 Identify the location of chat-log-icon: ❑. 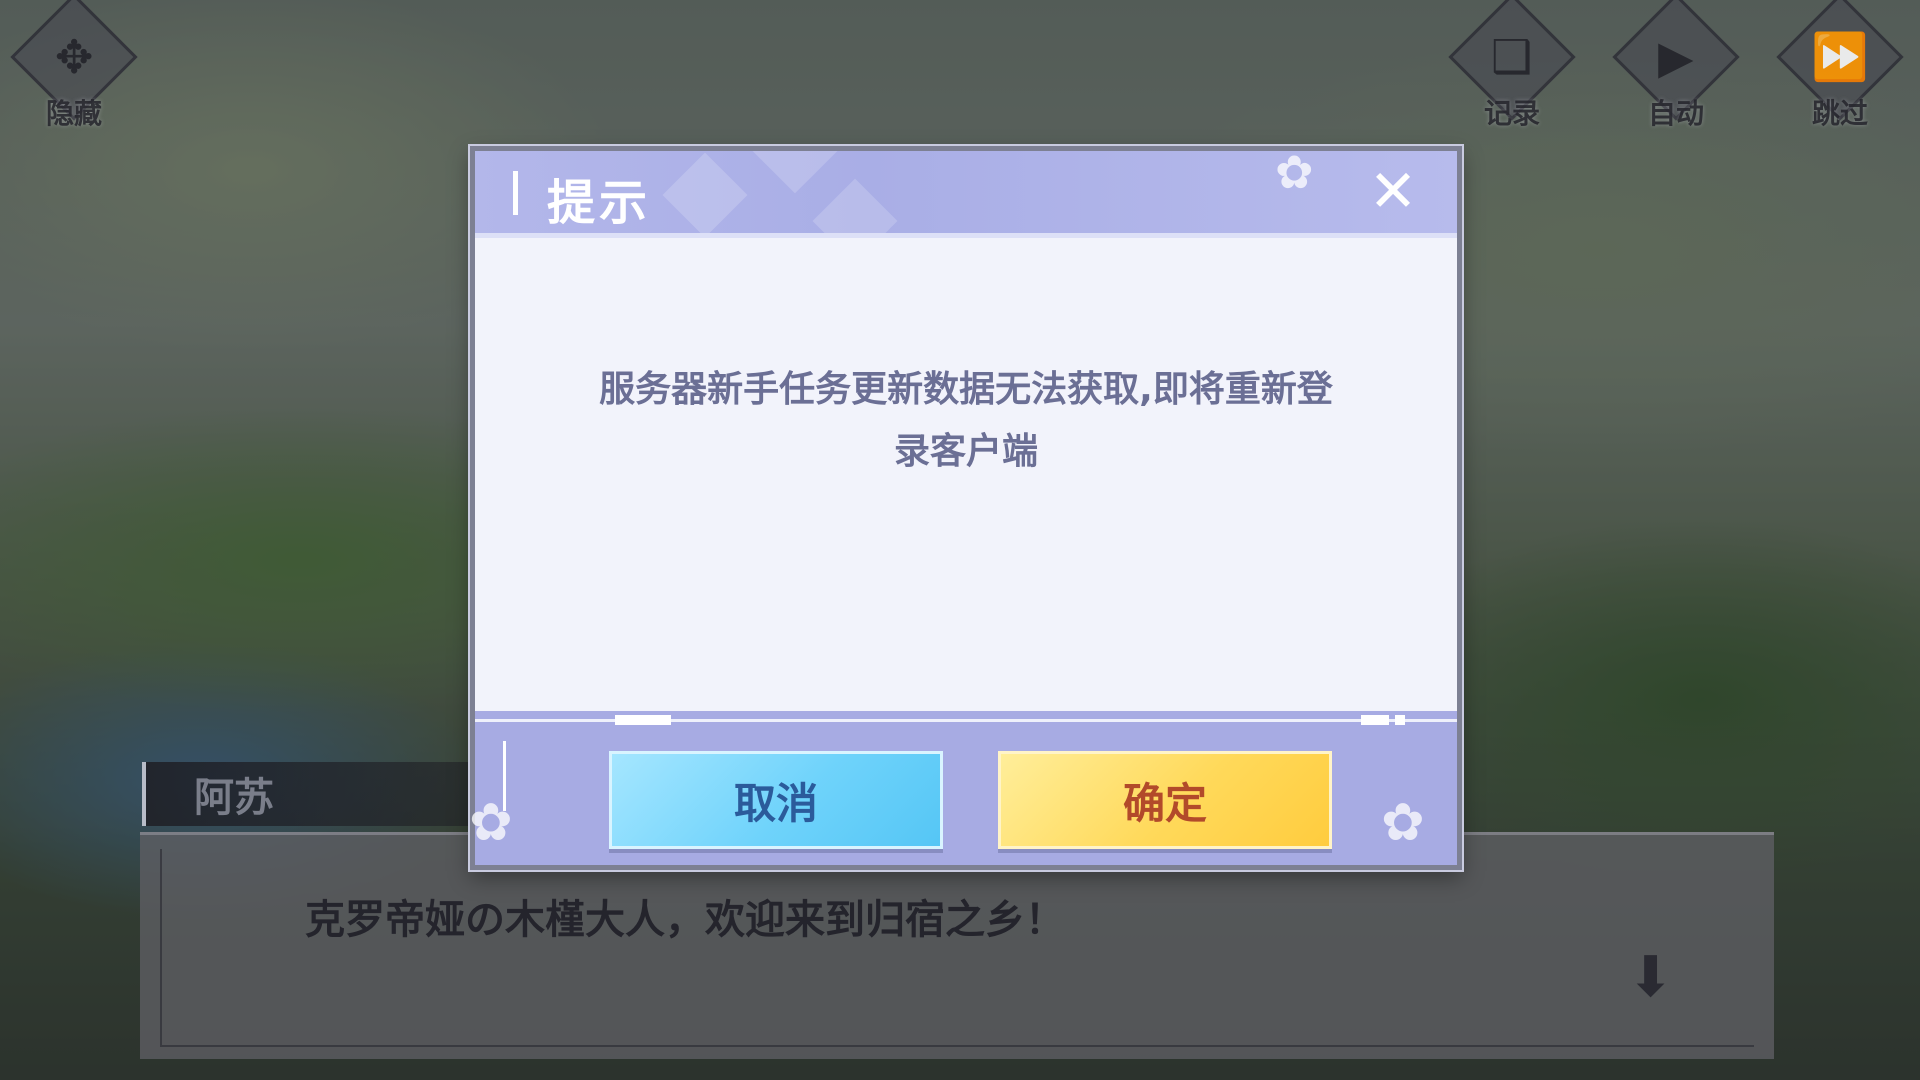
(1512, 57).